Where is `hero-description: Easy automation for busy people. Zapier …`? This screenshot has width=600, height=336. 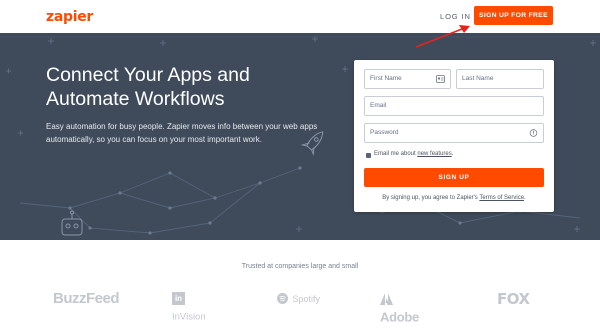
hero-description: Easy automation for busy people. Zapier … is located at coordinates (182, 133).